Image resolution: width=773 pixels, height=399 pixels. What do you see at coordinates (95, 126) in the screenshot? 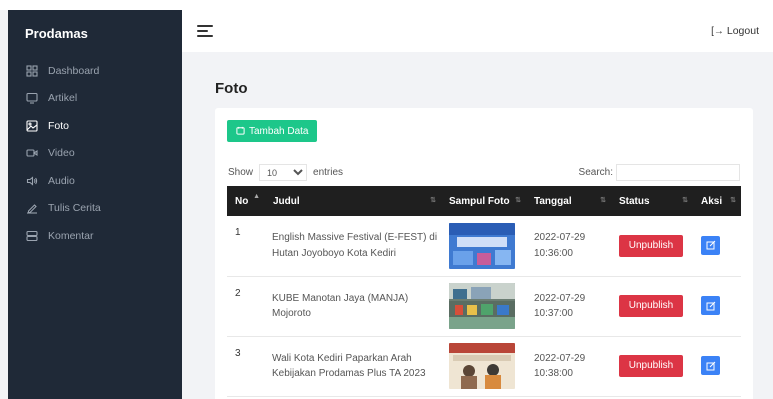
I see `sidebar-item-foto: Foto` at bounding box center [95, 126].